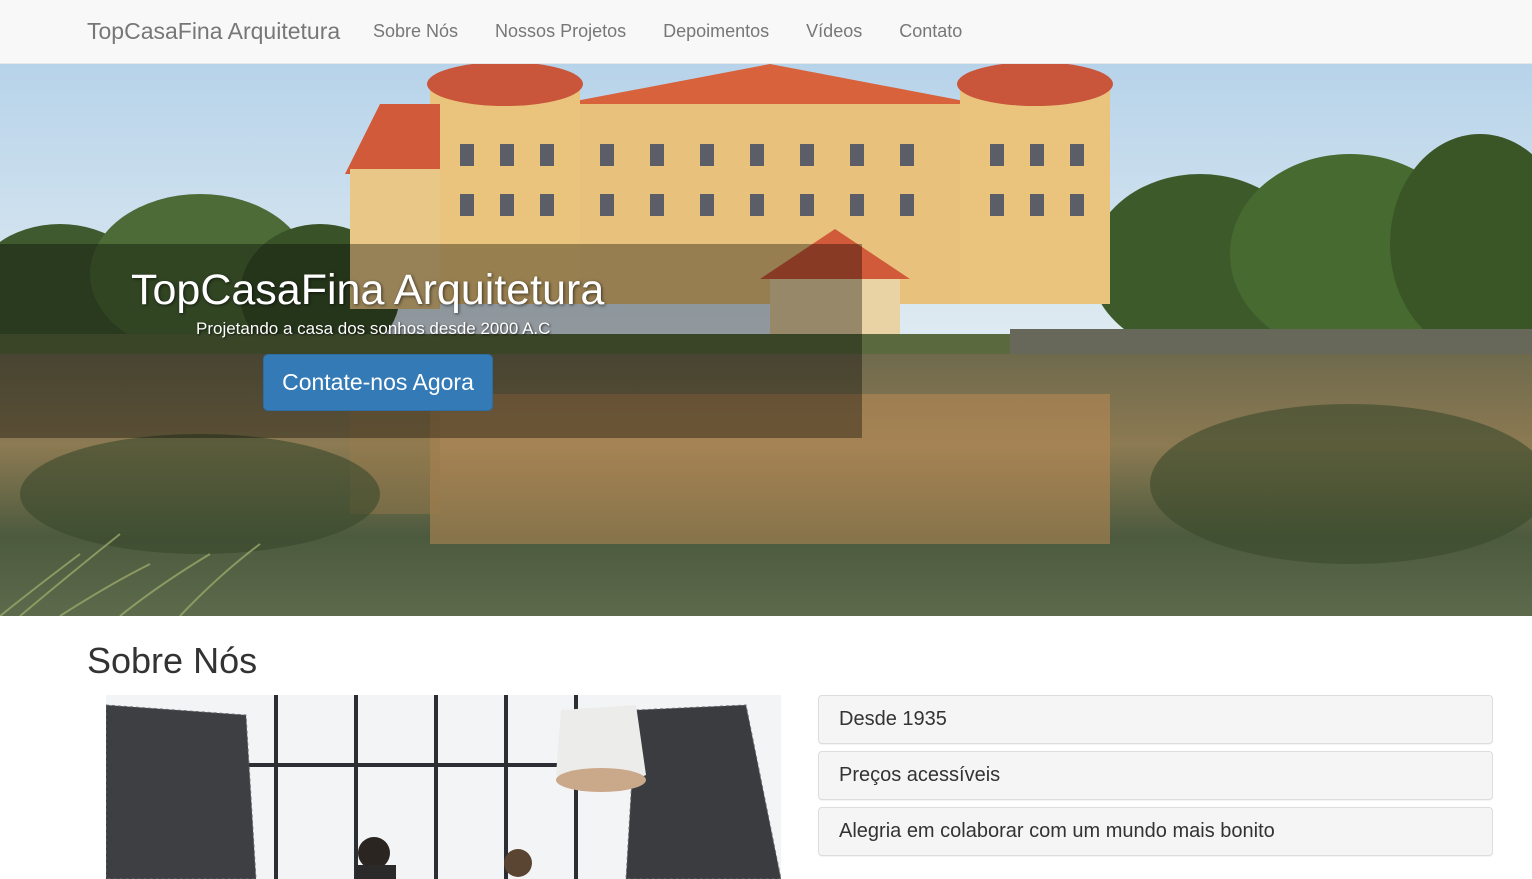 This screenshot has width=1532, height=879. What do you see at coordinates (172, 660) in the screenshot?
I see `about-section-title: Sobre Nós` at bounding box center [172, 660].